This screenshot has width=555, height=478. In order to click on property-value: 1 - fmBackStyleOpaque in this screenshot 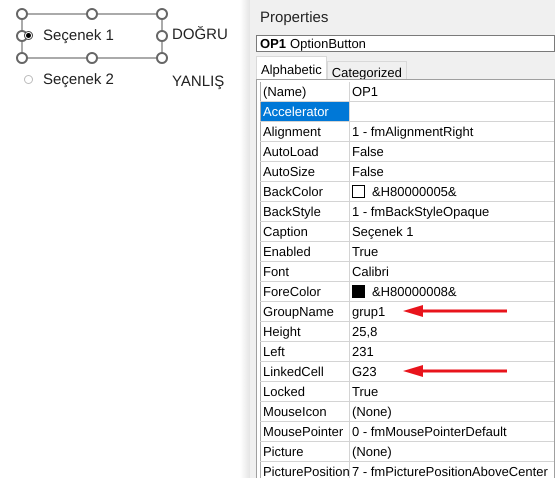, I will do `click(421, 211)`.